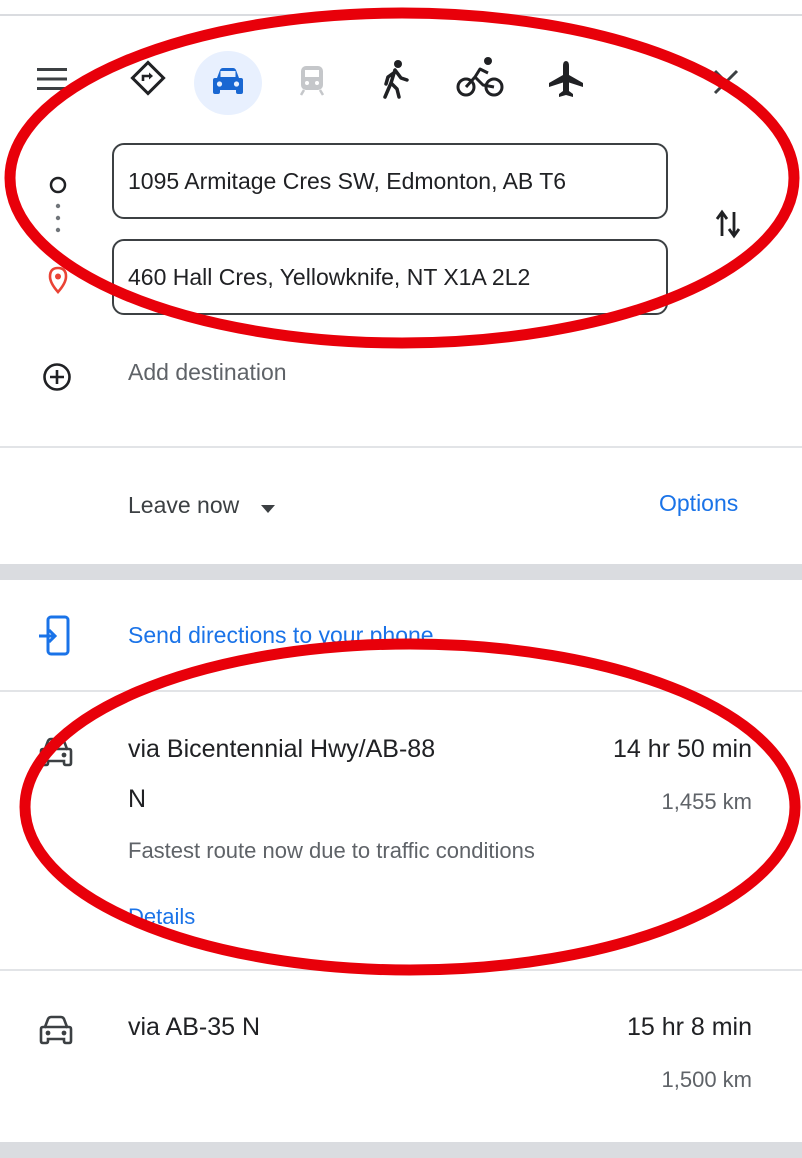 The image size is (802, 1158). Describe the element at coordinates (682, 749) in the screenshot. I see `route-1-duration: 14 hr 50 min` at that location.